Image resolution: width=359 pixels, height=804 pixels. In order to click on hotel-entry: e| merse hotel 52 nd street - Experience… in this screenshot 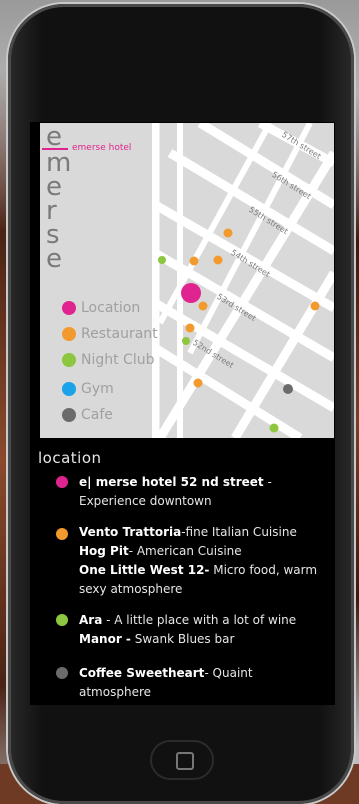, I will do `click(203, 492)`.